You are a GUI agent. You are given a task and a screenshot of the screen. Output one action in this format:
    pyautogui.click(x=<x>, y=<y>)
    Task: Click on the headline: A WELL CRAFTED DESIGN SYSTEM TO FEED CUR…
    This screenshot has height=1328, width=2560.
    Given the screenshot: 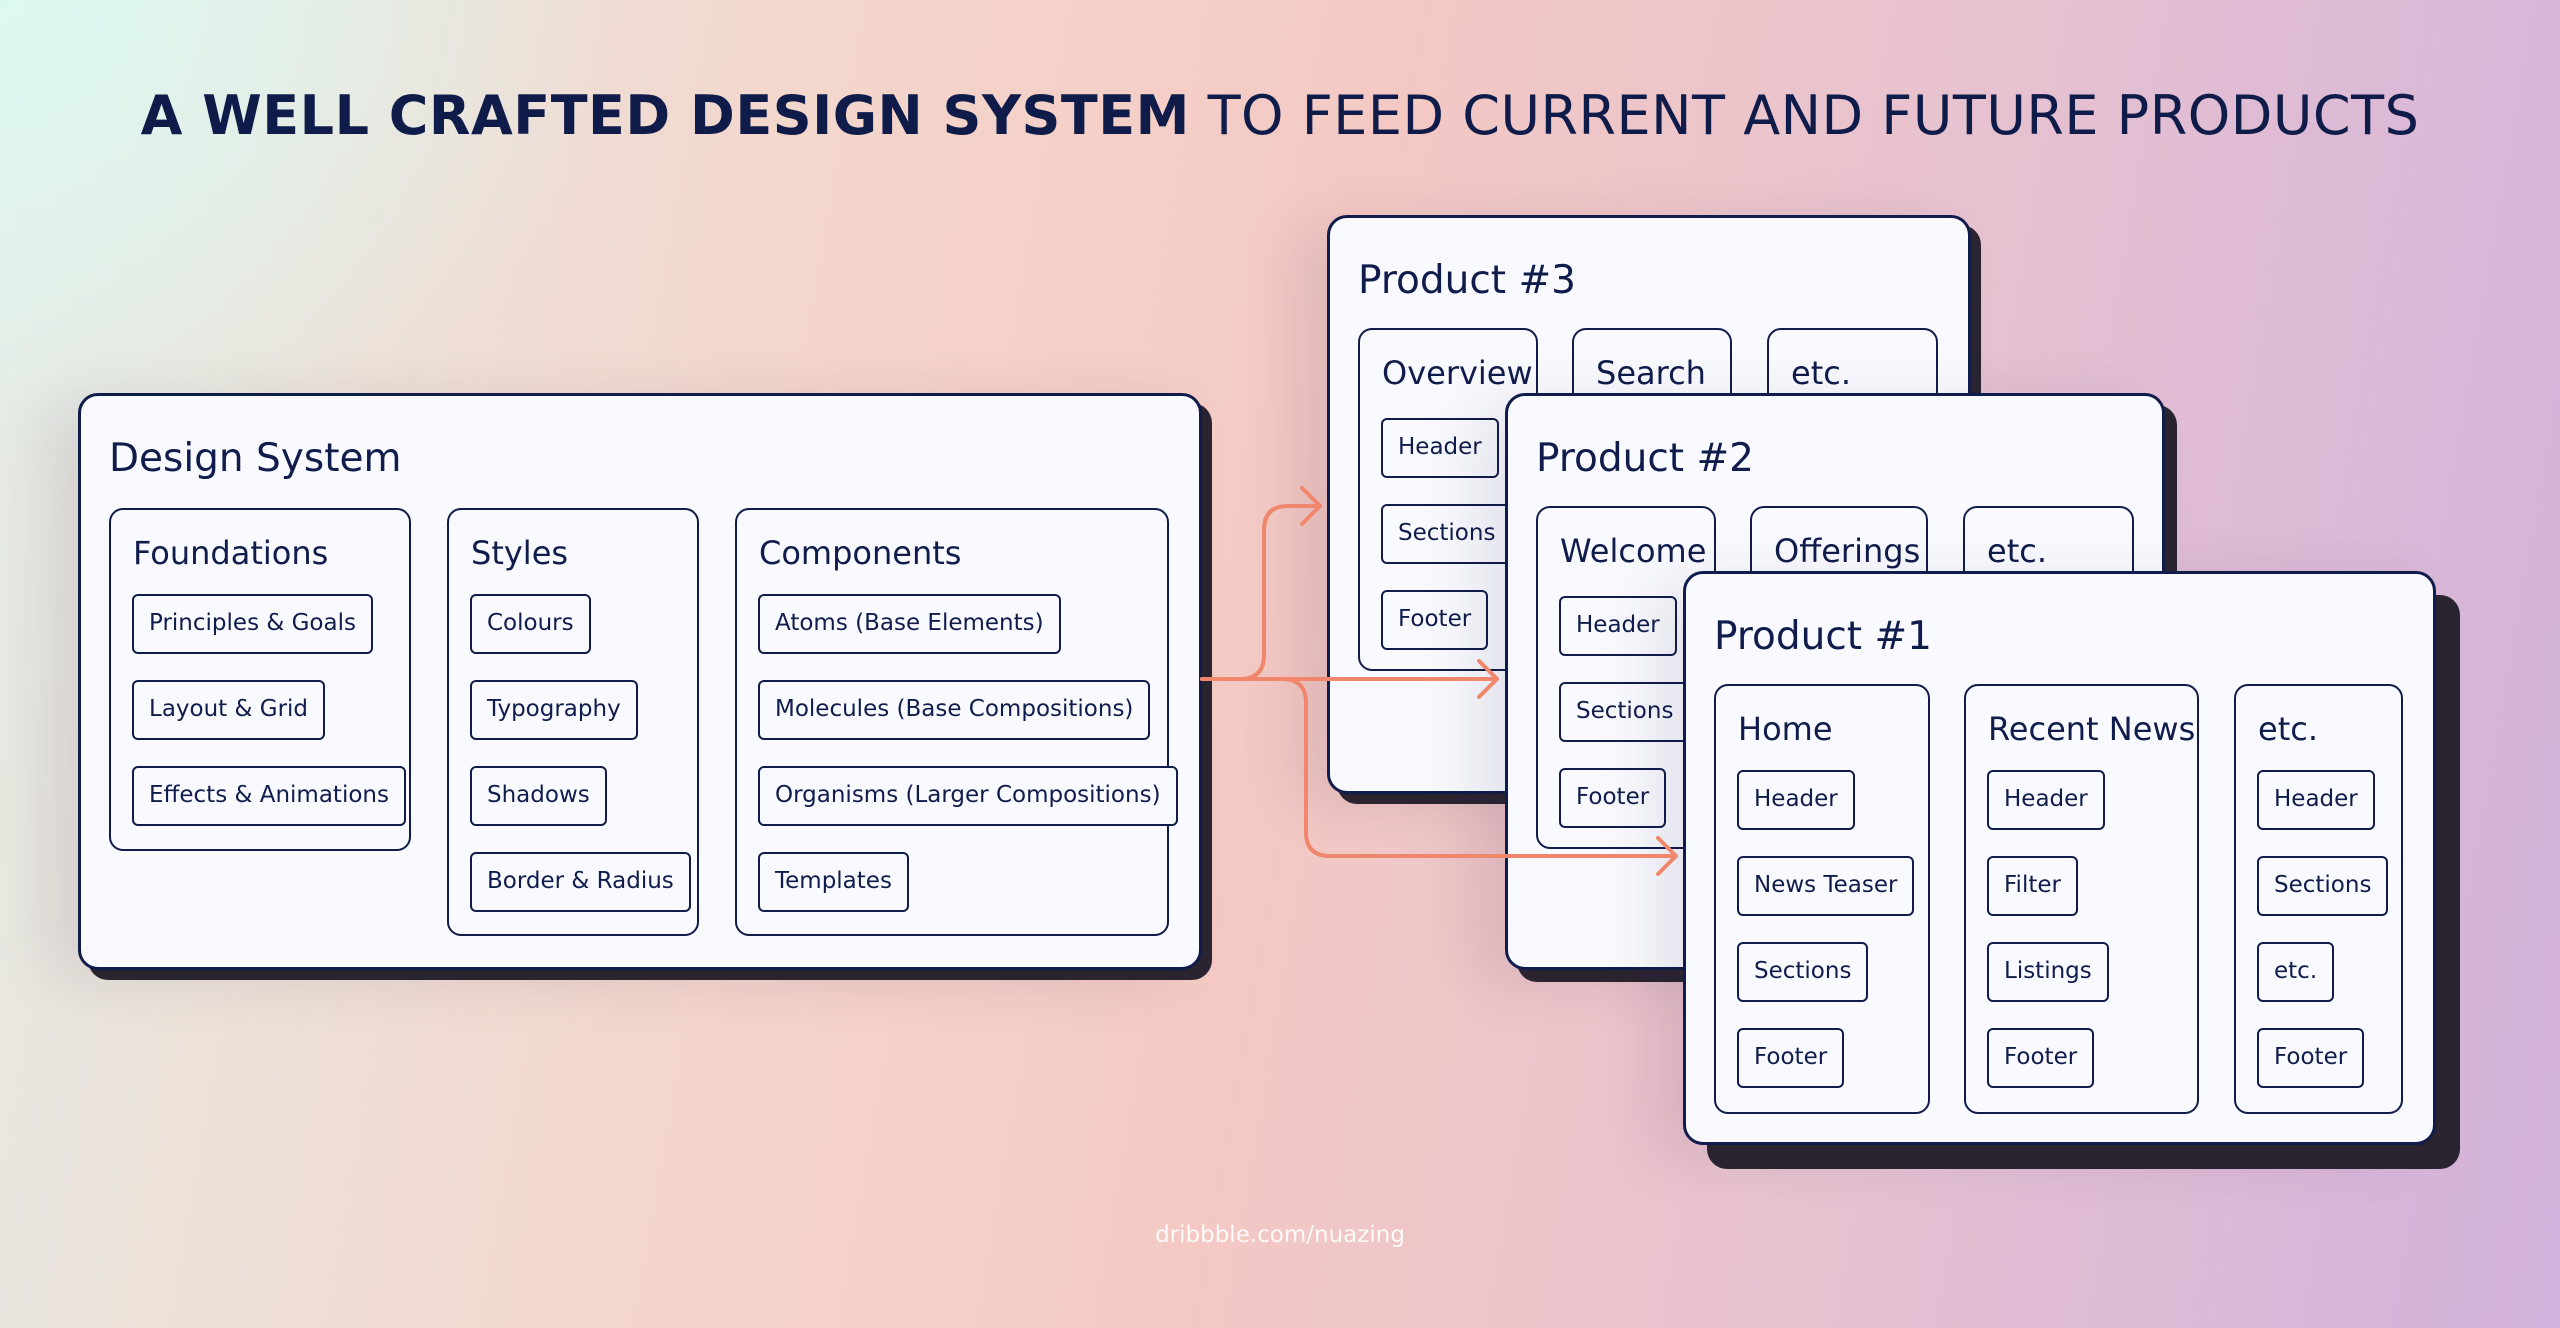 What is the action you would take?
    pyautogui.click(x=1280, y=115)
    